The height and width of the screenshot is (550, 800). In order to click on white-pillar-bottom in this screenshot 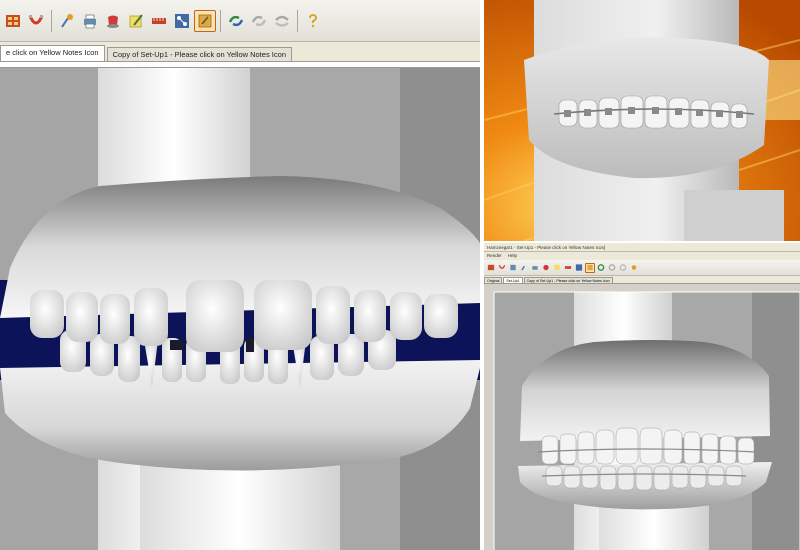, I will do `click(240, 504)`.